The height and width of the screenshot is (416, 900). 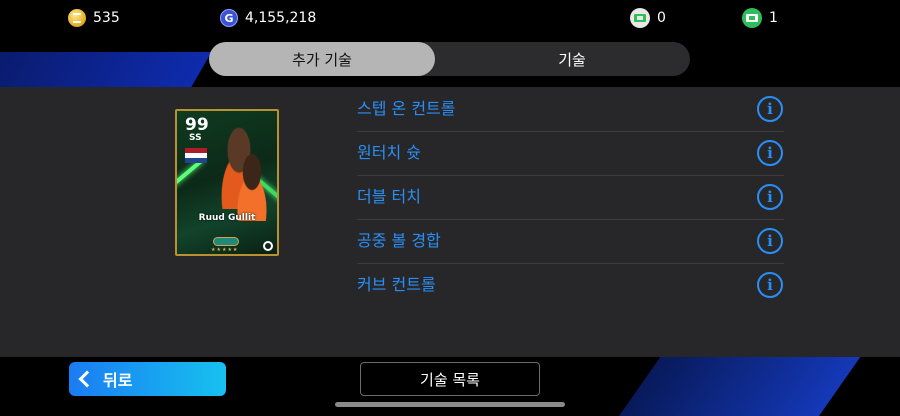 I want to click on skill-tabs: 추가 기술 기술, so click(x=449, y=59).